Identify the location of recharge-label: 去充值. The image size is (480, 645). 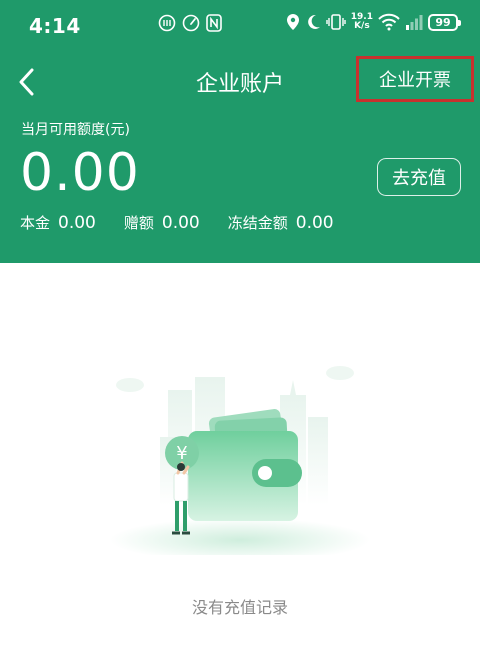
(419, 178).